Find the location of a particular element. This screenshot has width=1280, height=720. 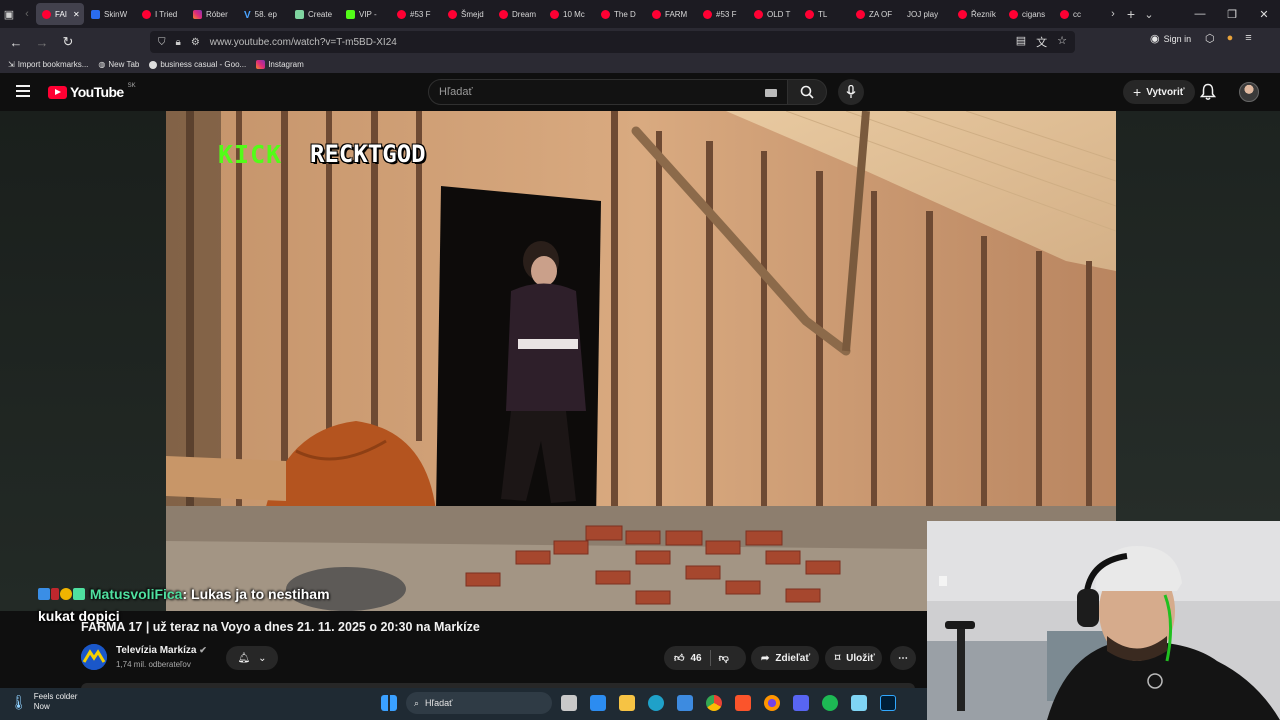

search-button is located at coordinates (807, 92).